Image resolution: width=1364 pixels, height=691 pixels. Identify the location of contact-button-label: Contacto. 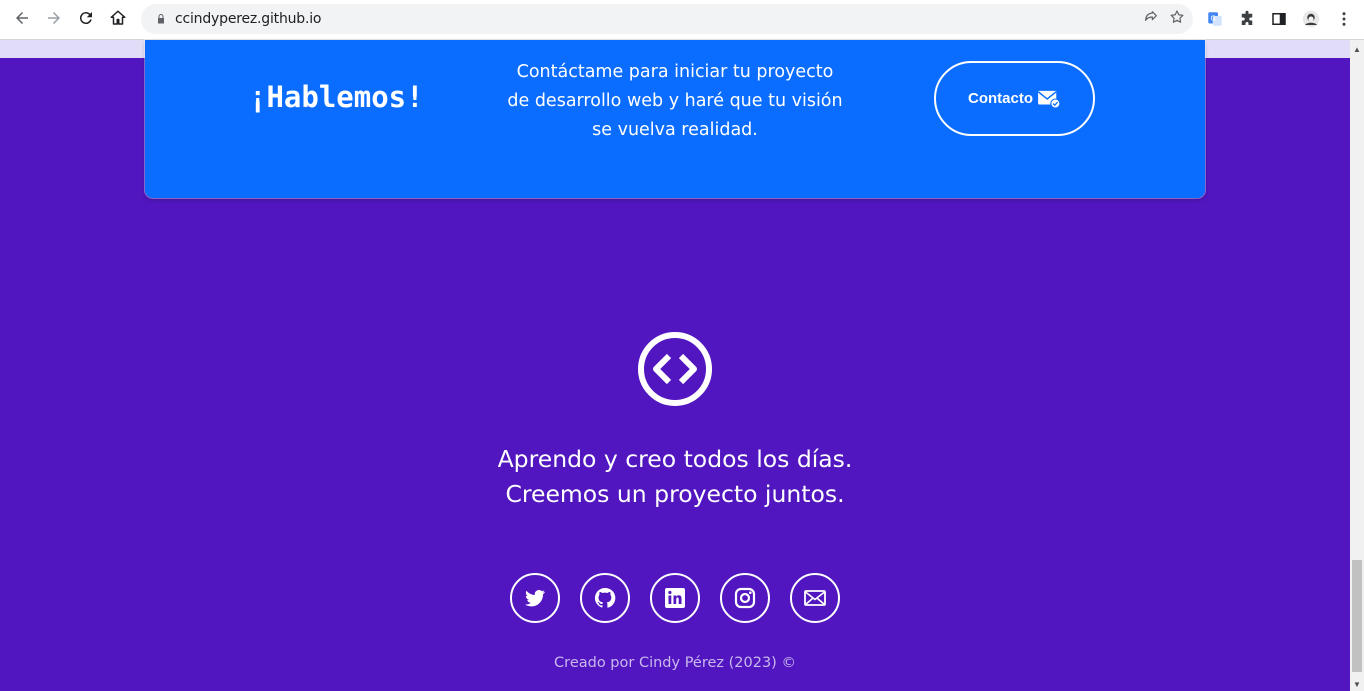
(1000, 98).